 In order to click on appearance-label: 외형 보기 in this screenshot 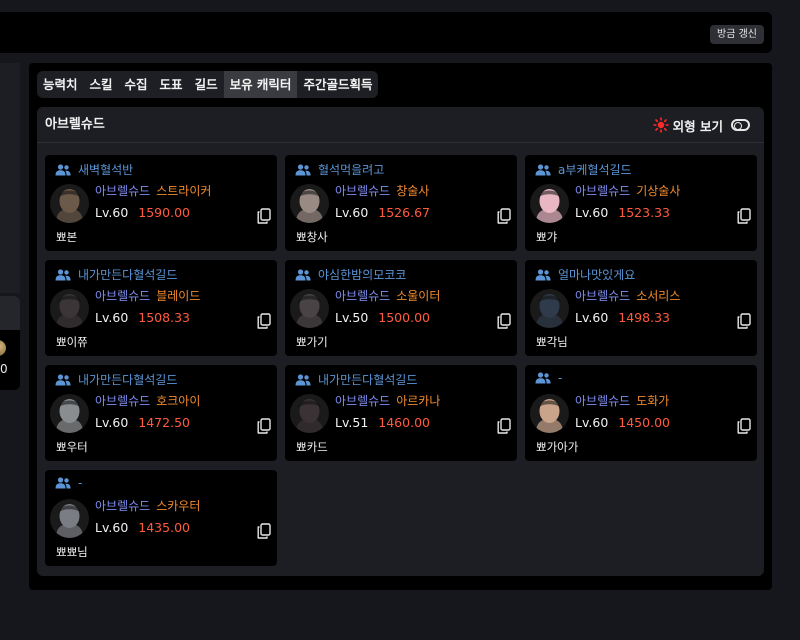, I will do `click(697, 126)`.